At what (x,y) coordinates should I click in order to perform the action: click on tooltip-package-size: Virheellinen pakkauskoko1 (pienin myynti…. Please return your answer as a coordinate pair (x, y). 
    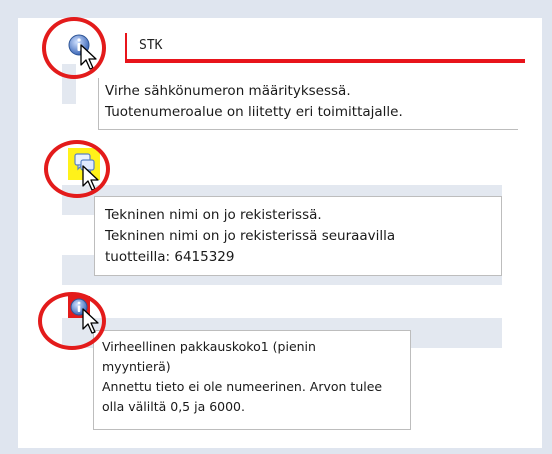
    Looking at the image, I should click on (252, 380).